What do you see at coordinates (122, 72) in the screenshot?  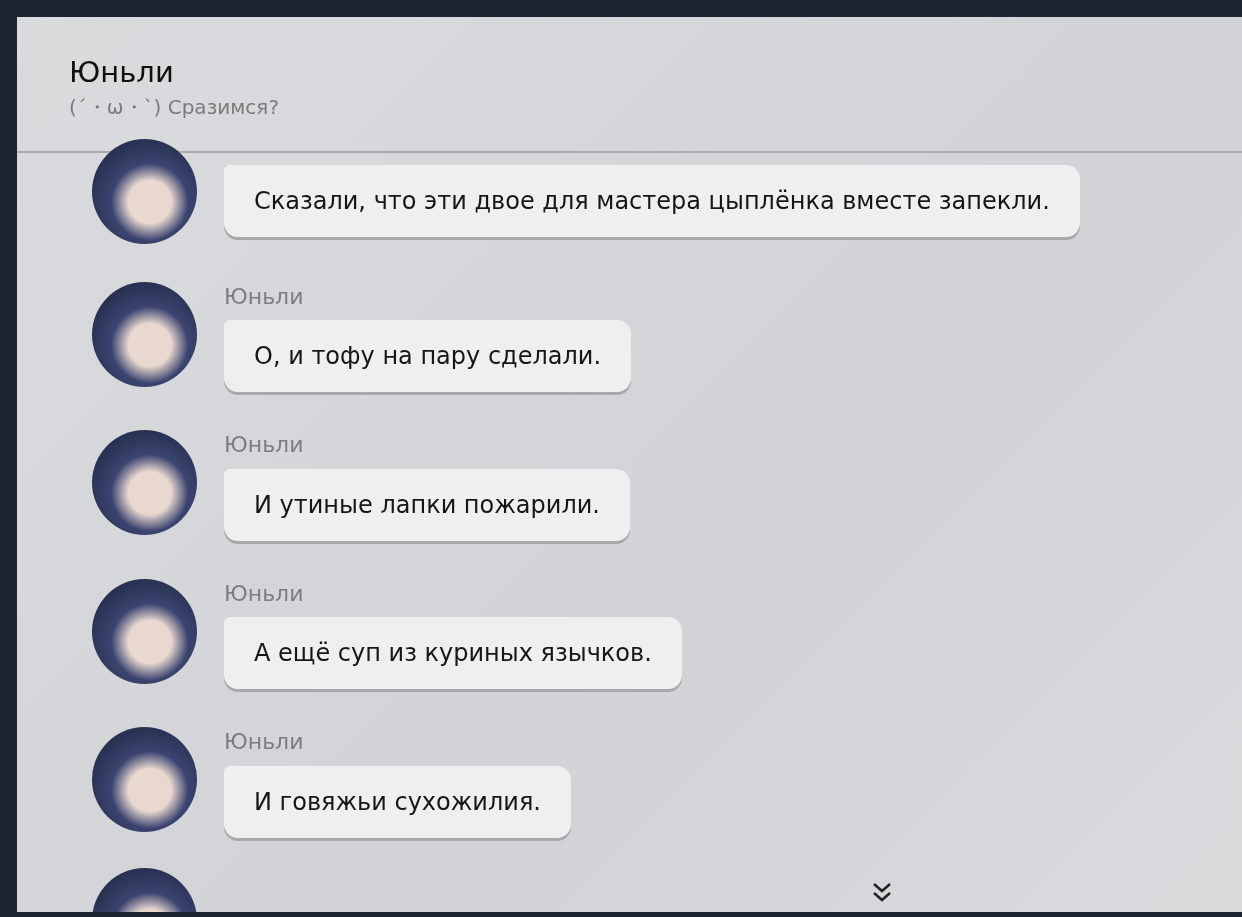 I see `chat-title: Юньли` at bounding box center [122, 72].